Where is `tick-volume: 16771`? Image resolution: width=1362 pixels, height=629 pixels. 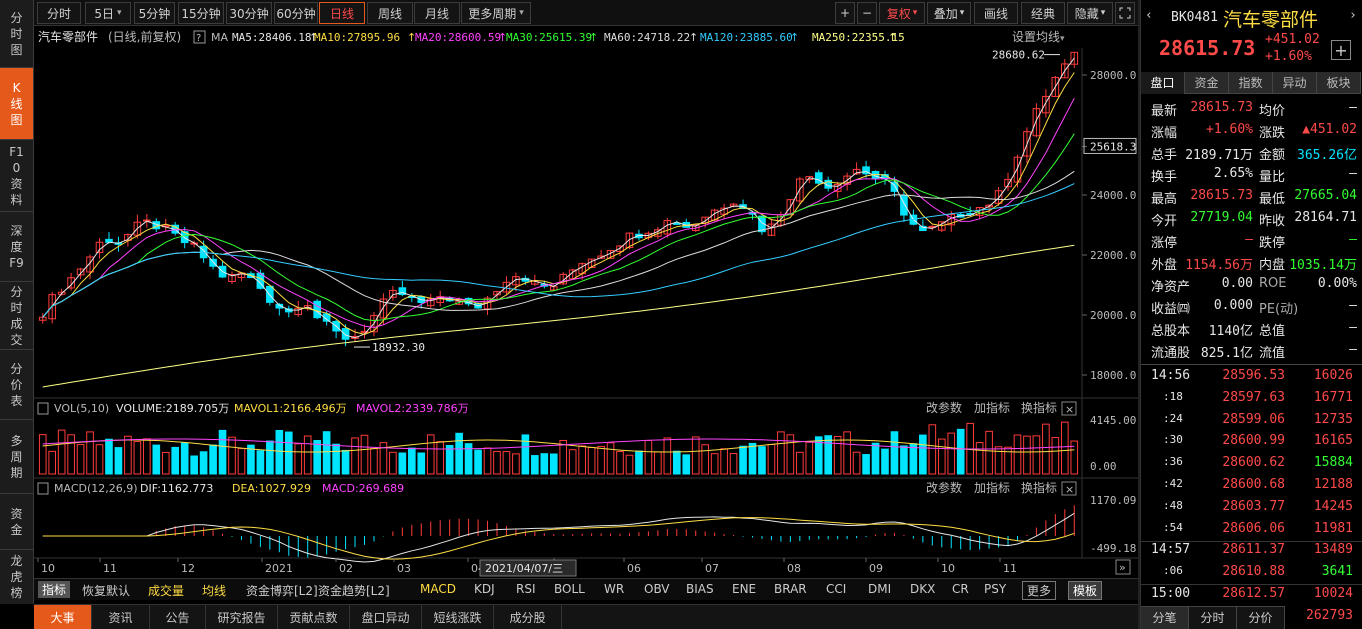
tick-volume: 16771 is located at coordinates (1333, 397).